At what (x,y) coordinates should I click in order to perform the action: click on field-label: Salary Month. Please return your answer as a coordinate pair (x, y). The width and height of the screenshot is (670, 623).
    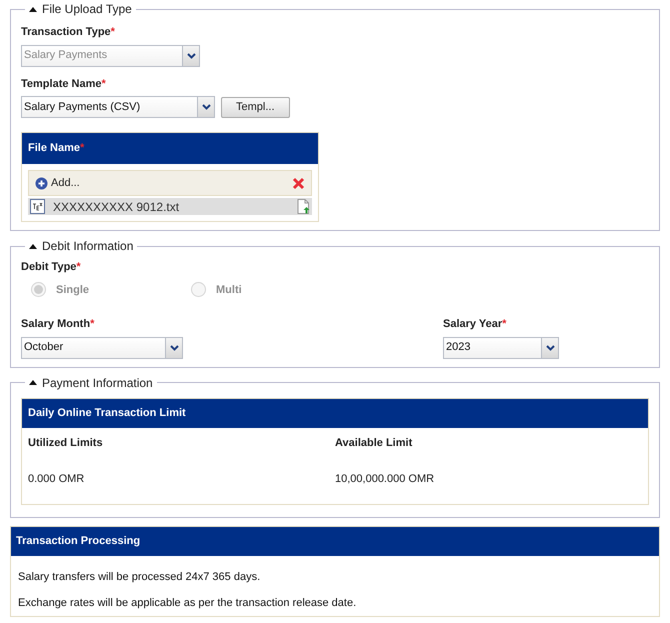
    Looking at the image, I should click on (55, 324).